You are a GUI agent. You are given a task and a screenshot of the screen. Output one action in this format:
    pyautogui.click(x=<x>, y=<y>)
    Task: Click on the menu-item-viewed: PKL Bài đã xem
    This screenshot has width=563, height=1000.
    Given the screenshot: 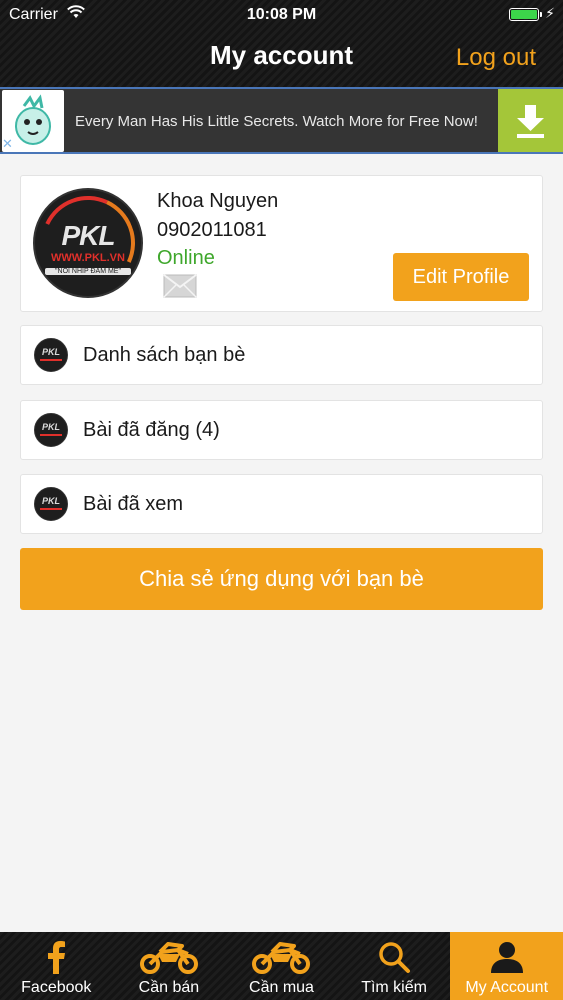 What is the action you would take?
    pyautogui.click(x=281, y=504)
    